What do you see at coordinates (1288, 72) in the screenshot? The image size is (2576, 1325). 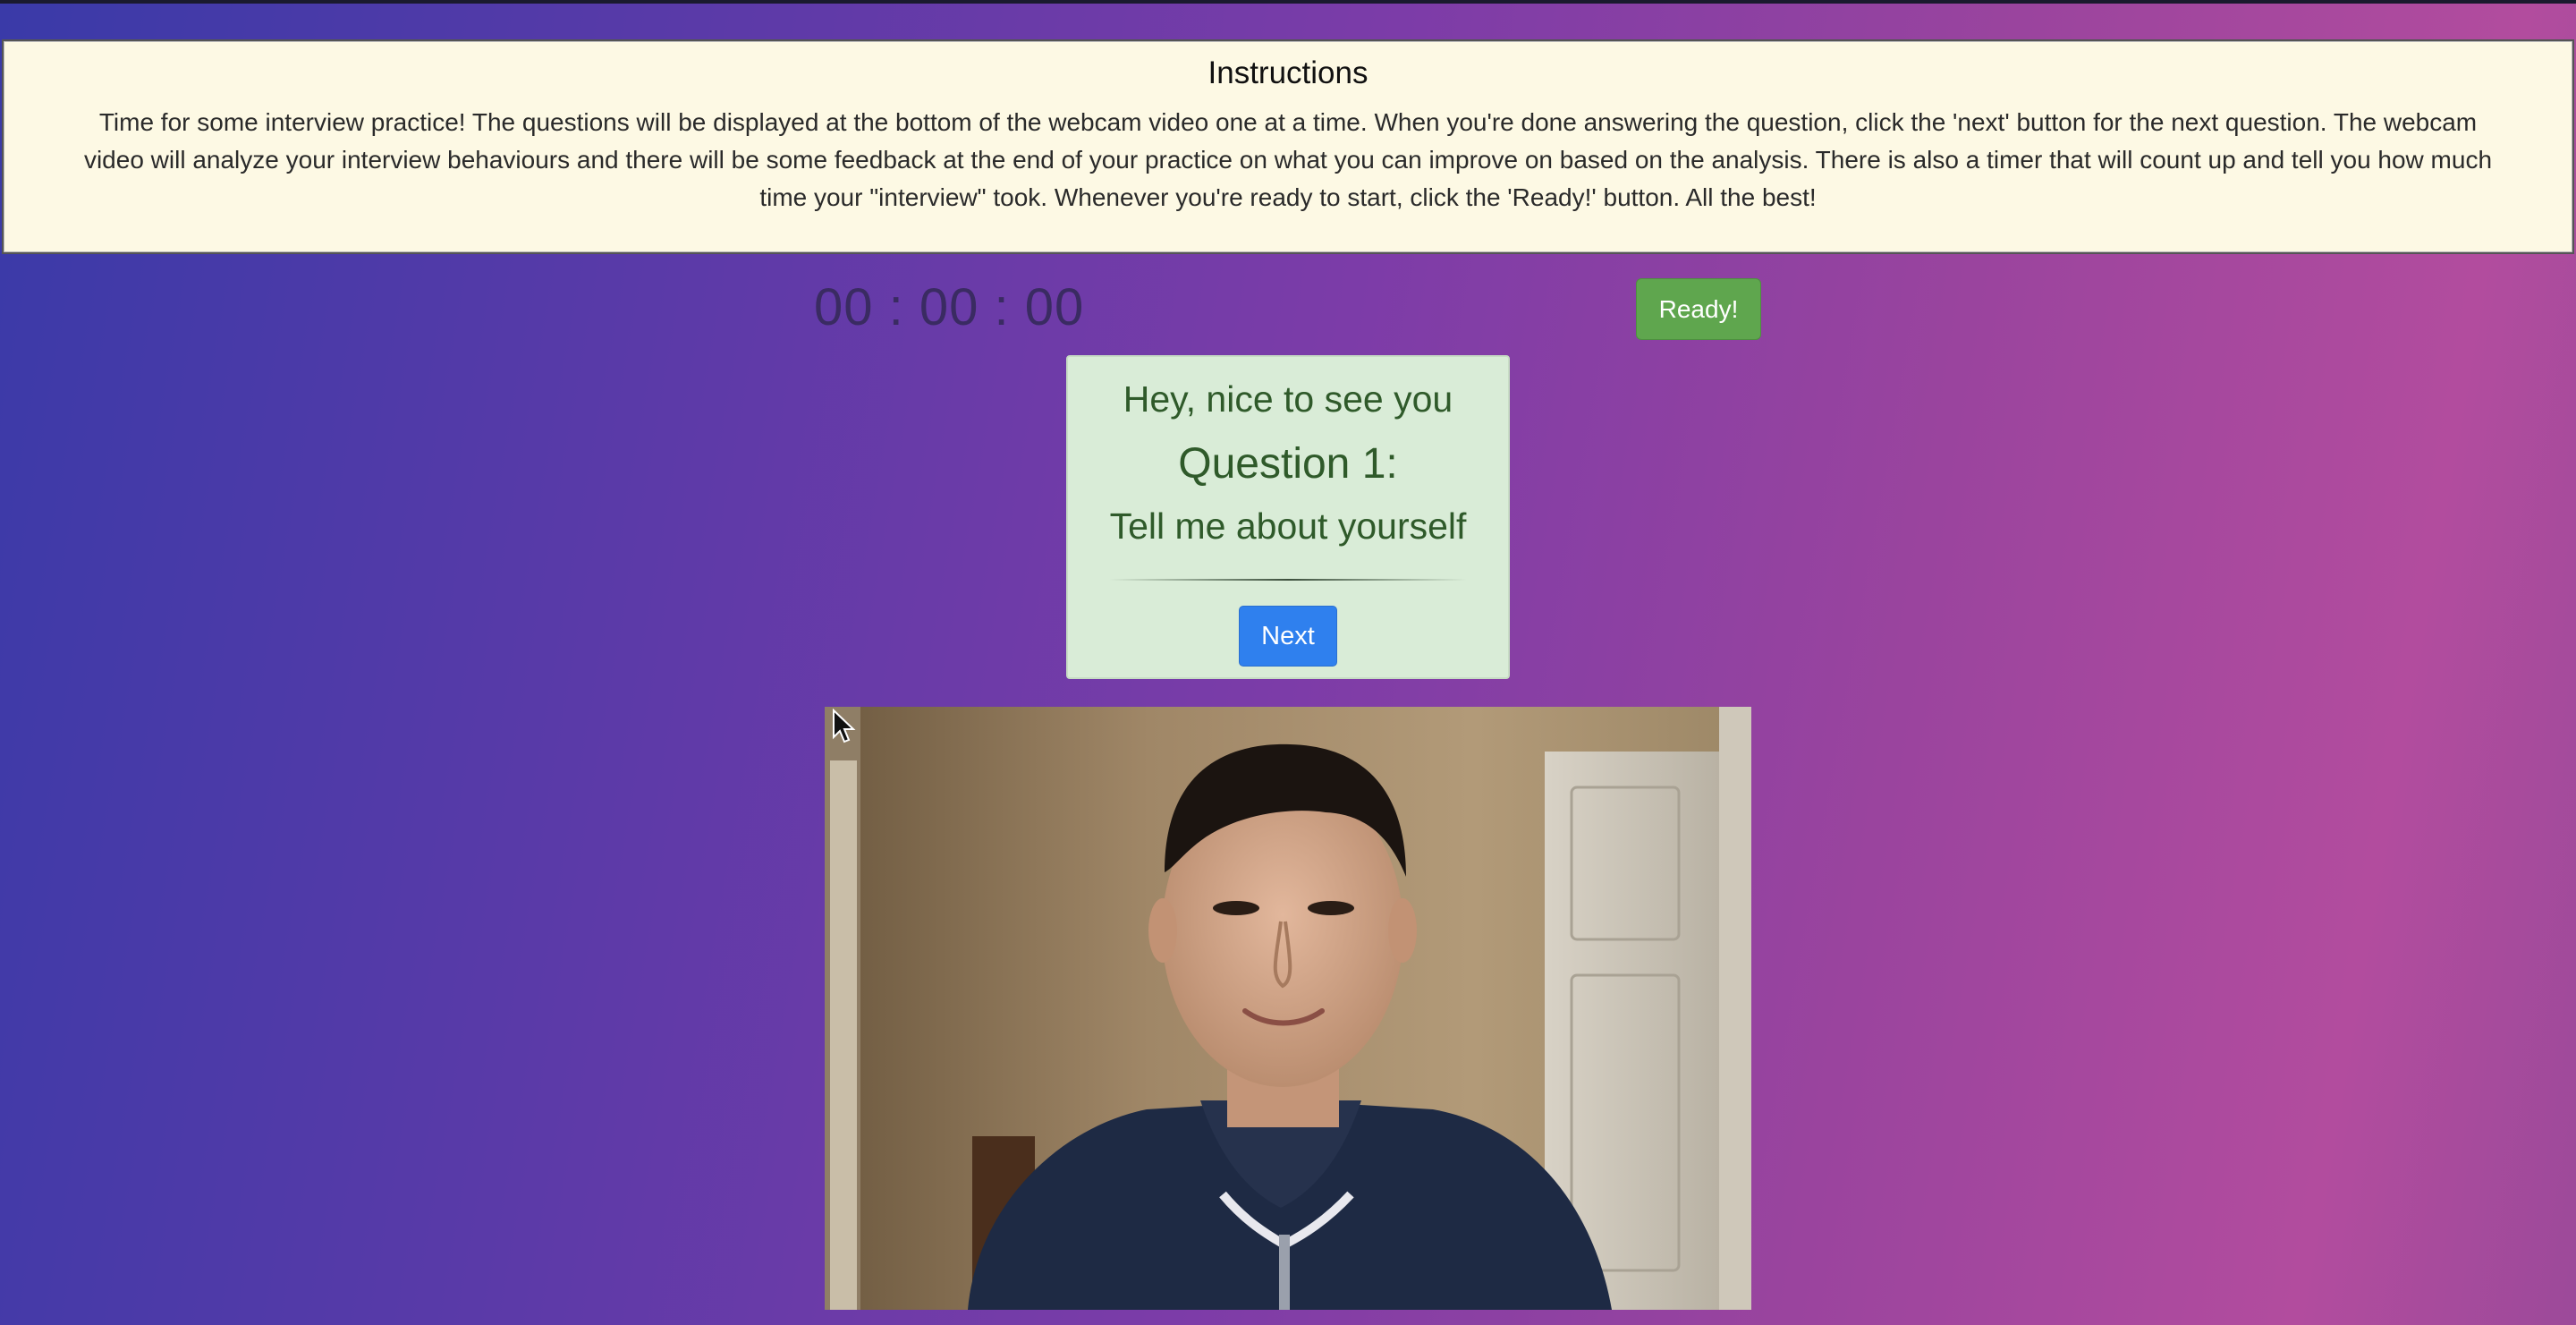 I see `instructions-title: Instructions` at bounding box center [1288, 72].